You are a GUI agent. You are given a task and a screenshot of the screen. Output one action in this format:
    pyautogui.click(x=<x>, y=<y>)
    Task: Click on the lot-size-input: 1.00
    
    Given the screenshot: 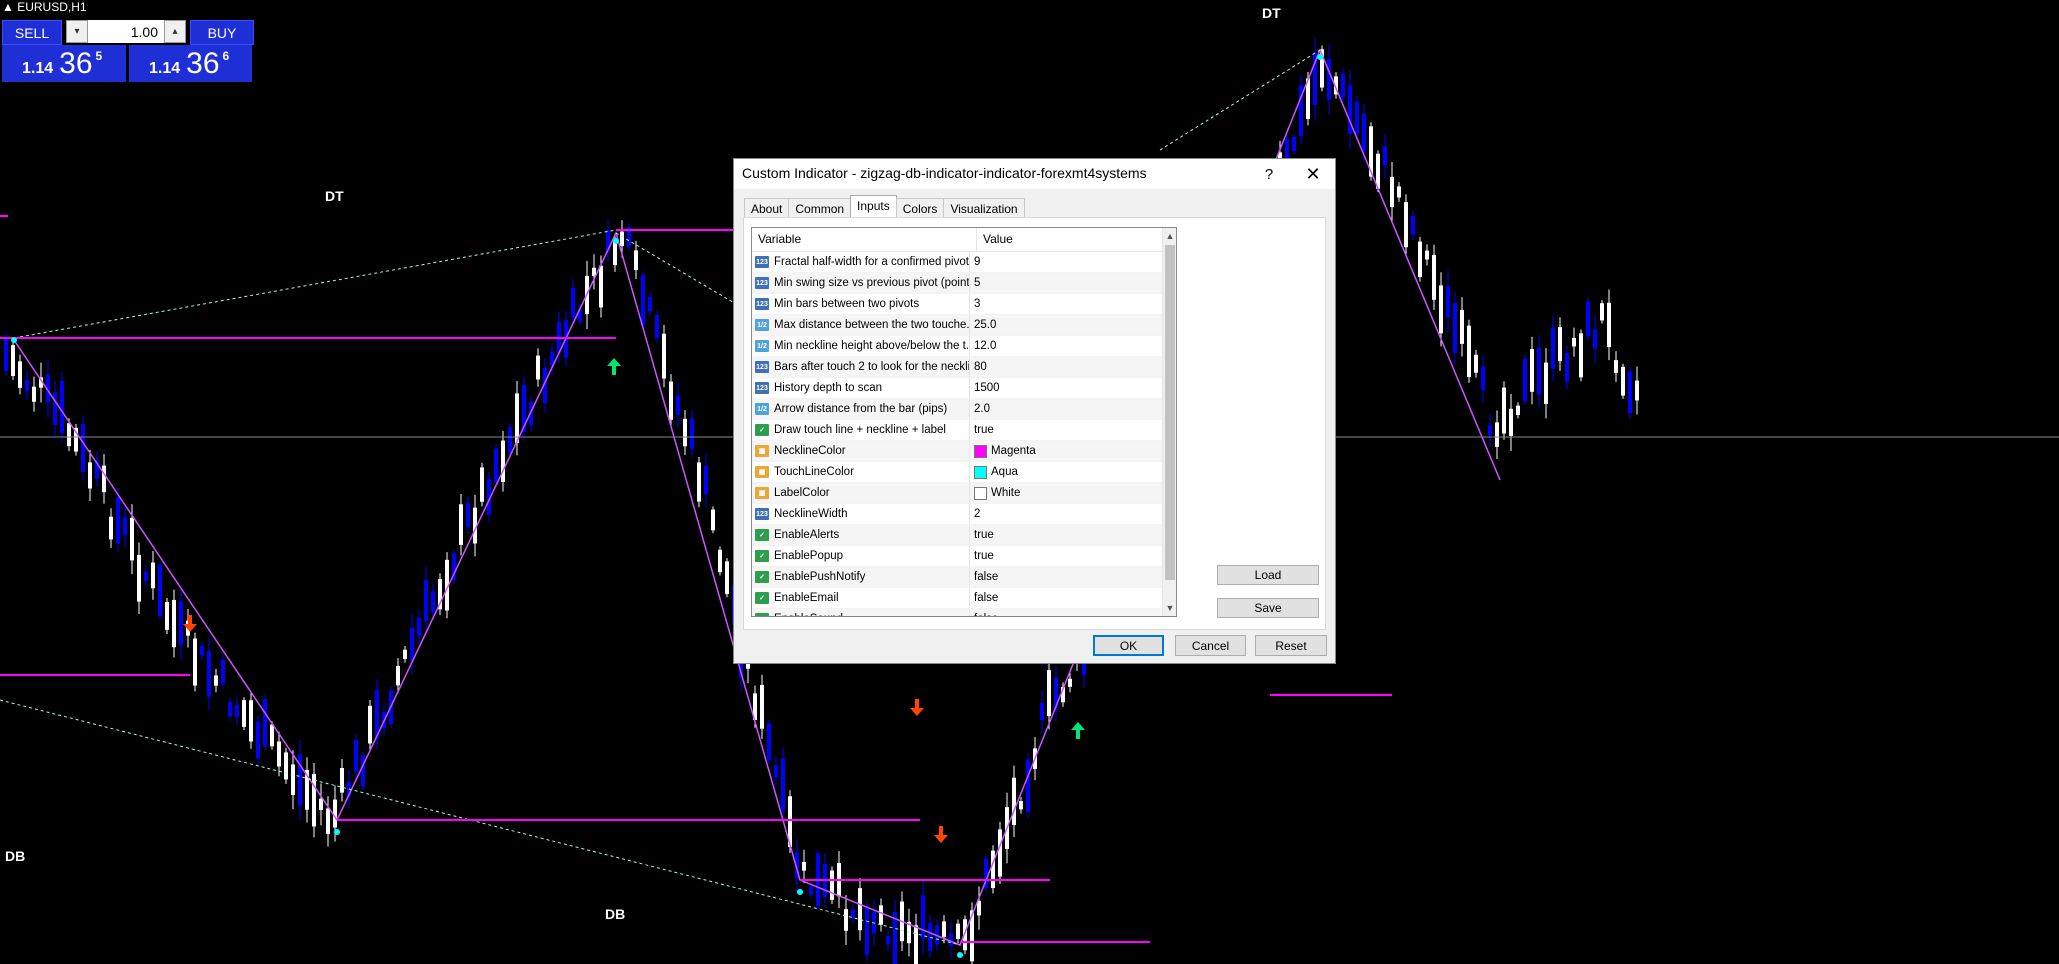 What is the action you would take?
    pyautogui.click(x=126, y=32)
    